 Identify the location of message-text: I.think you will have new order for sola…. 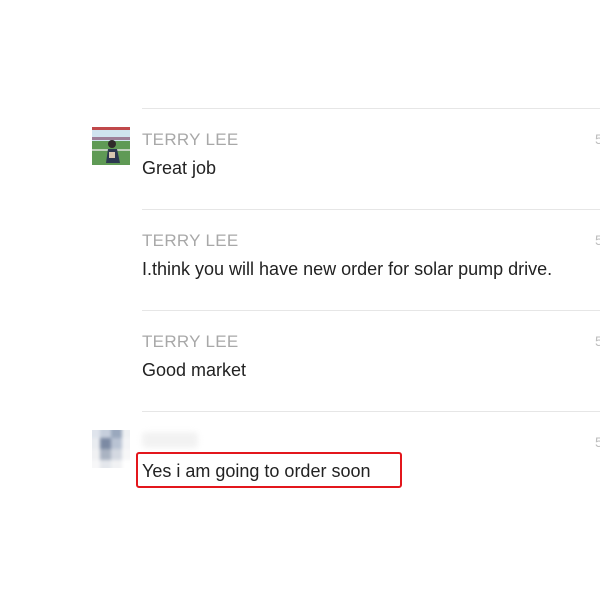
(347, 269).